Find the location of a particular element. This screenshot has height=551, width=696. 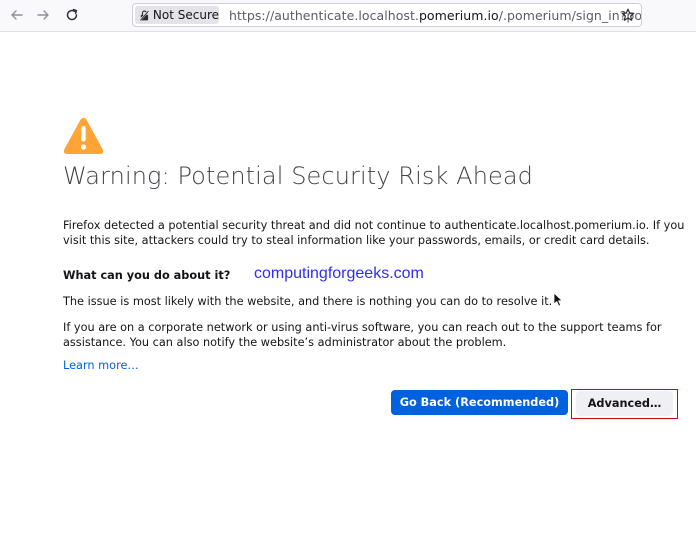

warning-triangle-icon is located at coordinates (83, 138).